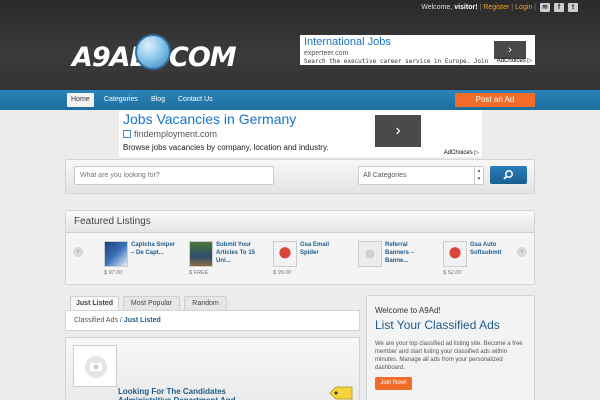  I want to click on tab-random: Random, so click(205, 303).